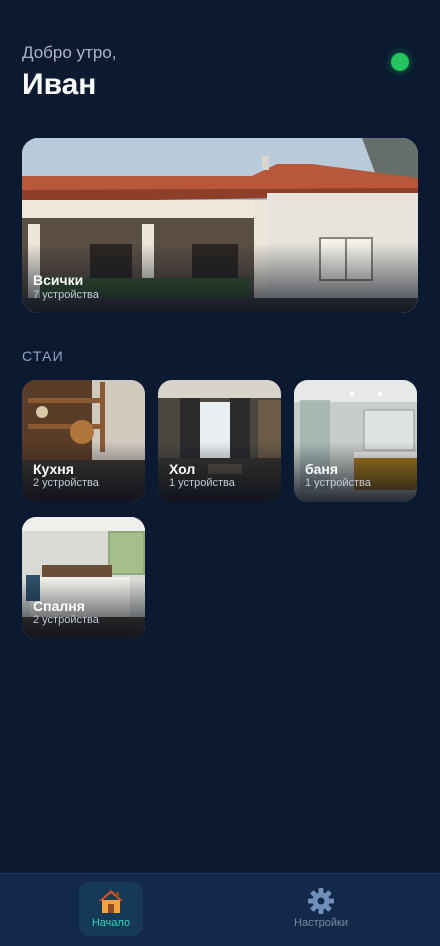 This screenshot has height=946, width=440. What do you see at coordinates (59, 84) in the screenshot?
I see `user-name: Иван` at bounding box center [59, 84].